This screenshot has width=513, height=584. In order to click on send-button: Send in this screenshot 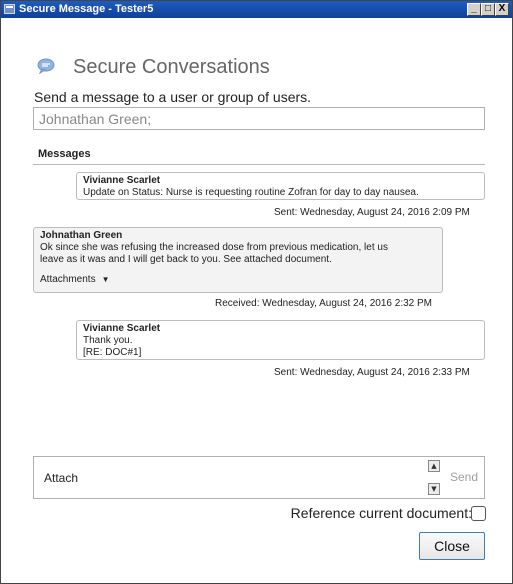, I will do `click(464, 477)`.